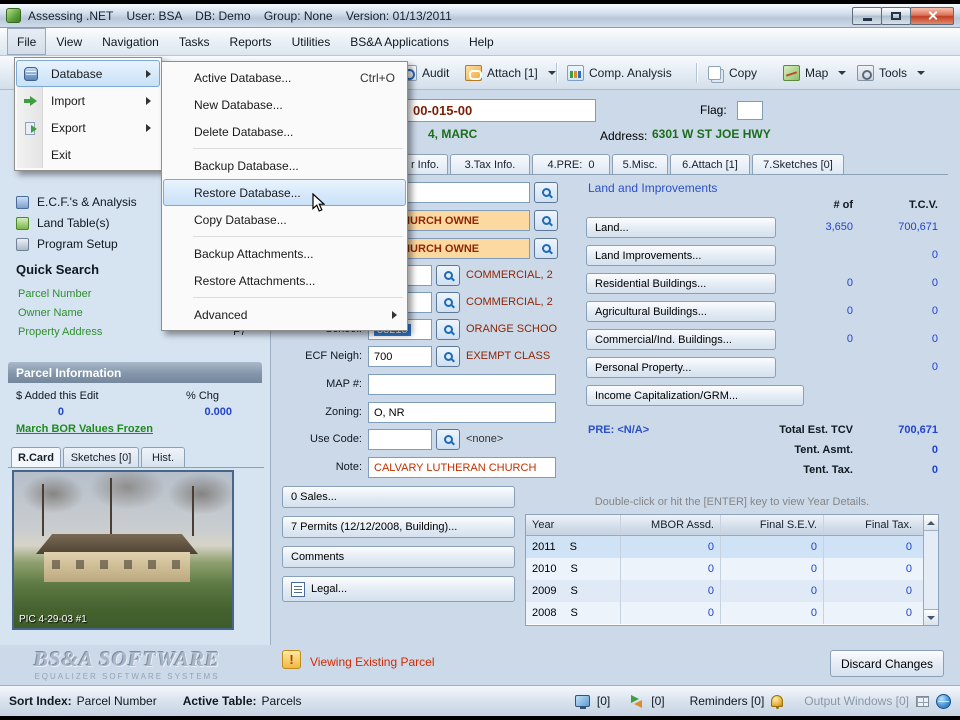 The height and width of the screenshot is (720, 960). Describe the element at coordinates (448, 329) in the screenshot. I see `school-lookup-button` at that location.